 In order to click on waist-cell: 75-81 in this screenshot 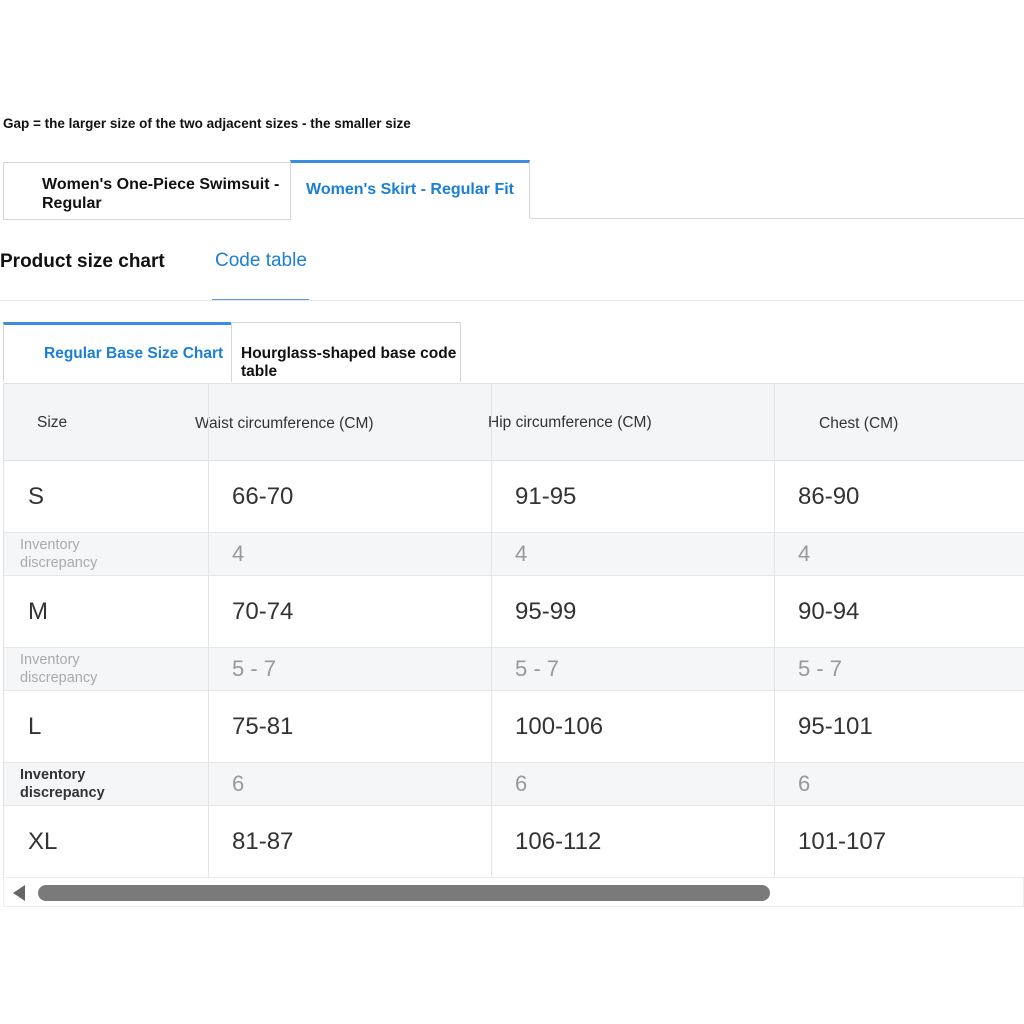, I will do `click(263, 726)`.